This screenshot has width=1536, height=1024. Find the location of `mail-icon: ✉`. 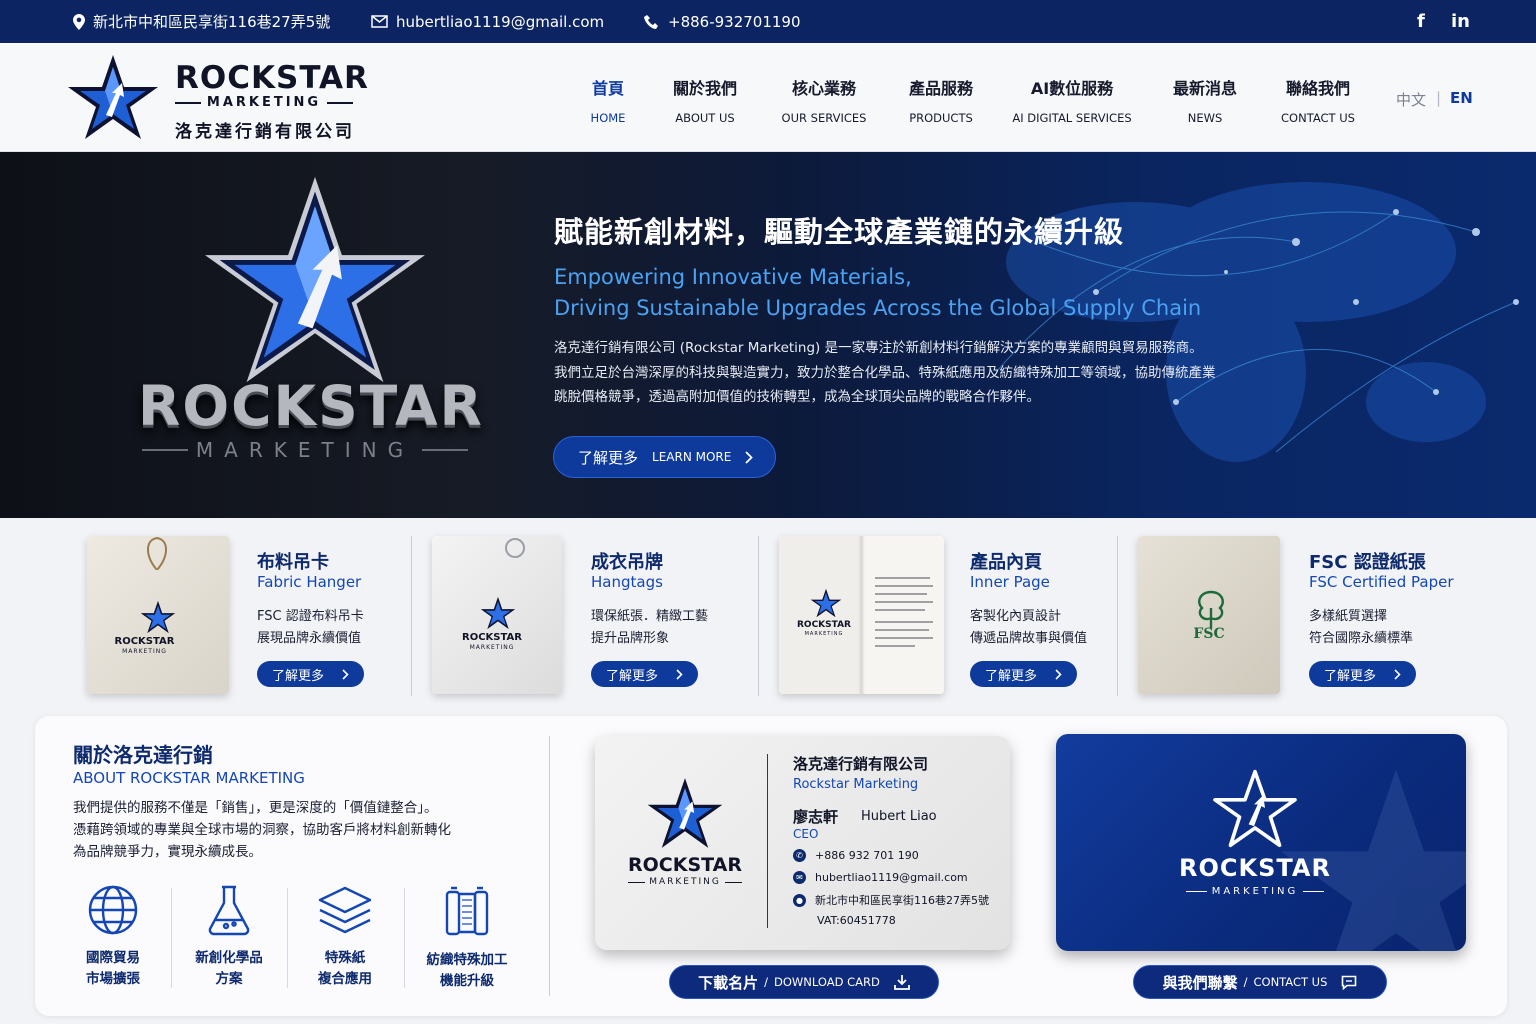

mail-icon: ✉ is located at coordinates (799, 877).